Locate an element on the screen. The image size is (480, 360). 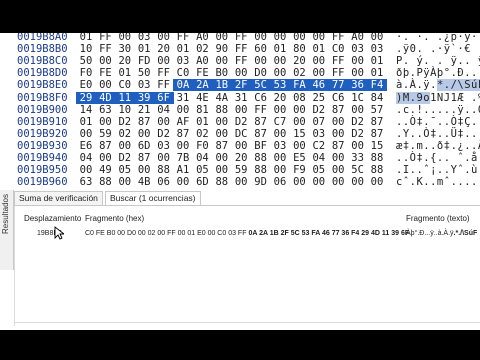
hex-byte: 15 is located at coordinates (377, 146).